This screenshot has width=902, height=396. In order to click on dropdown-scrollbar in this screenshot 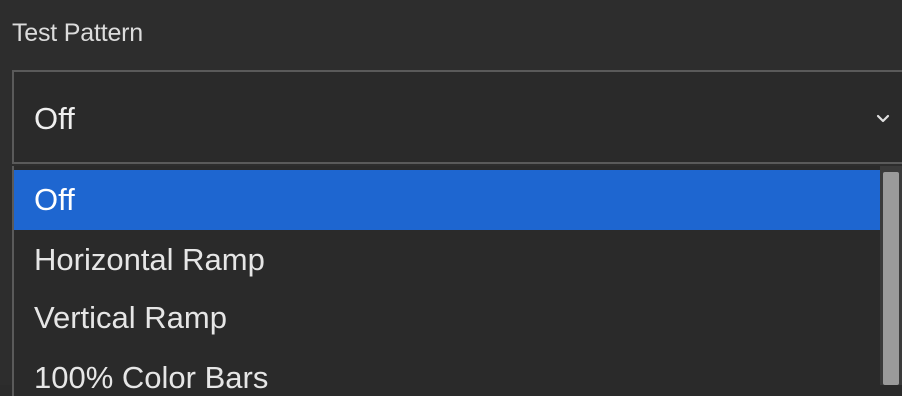, I will do `click(891, 275)`.